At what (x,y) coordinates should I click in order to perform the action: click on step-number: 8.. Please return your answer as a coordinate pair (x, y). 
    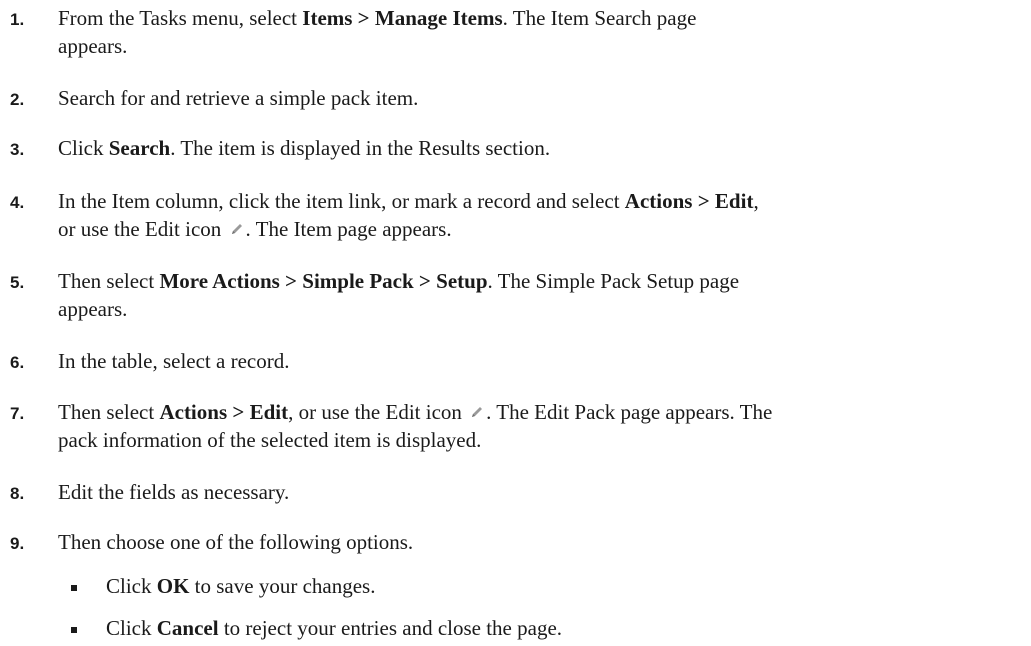
    Looking at the image, I should click on (17, 493).